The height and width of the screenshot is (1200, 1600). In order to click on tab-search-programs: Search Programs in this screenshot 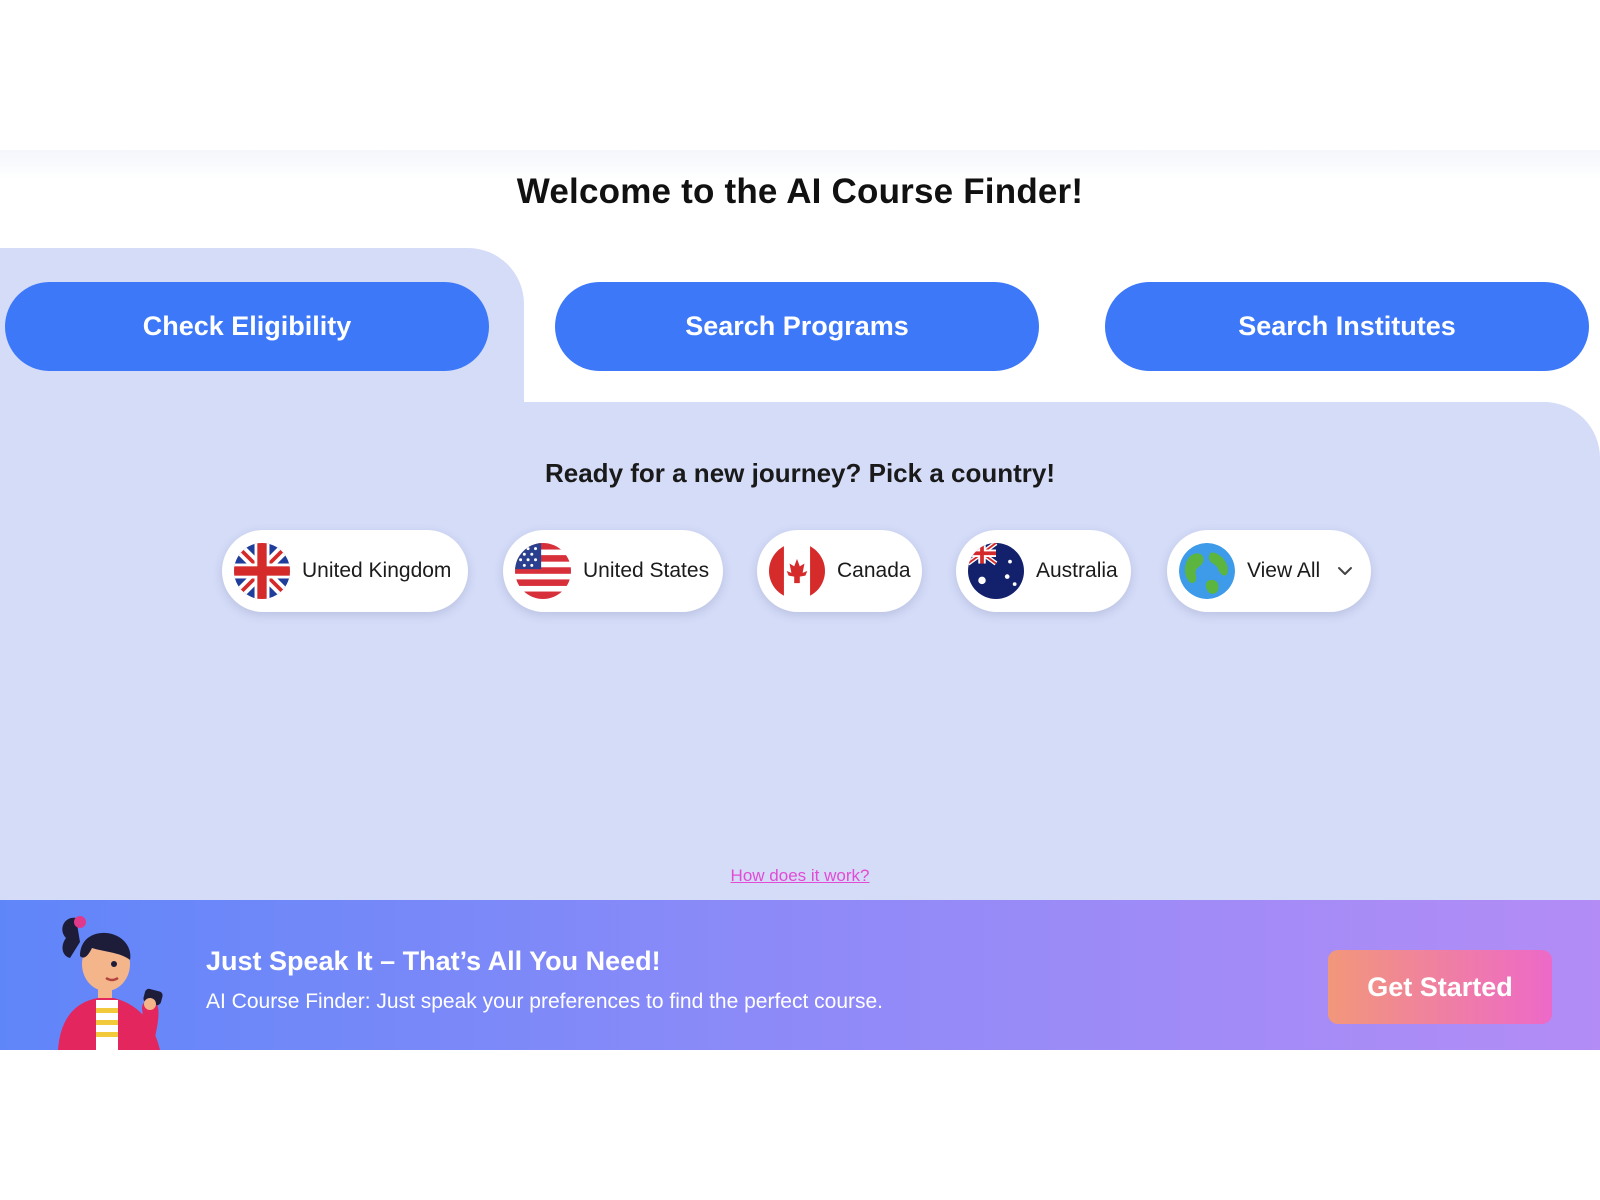, I will do `click(797, 326)`.